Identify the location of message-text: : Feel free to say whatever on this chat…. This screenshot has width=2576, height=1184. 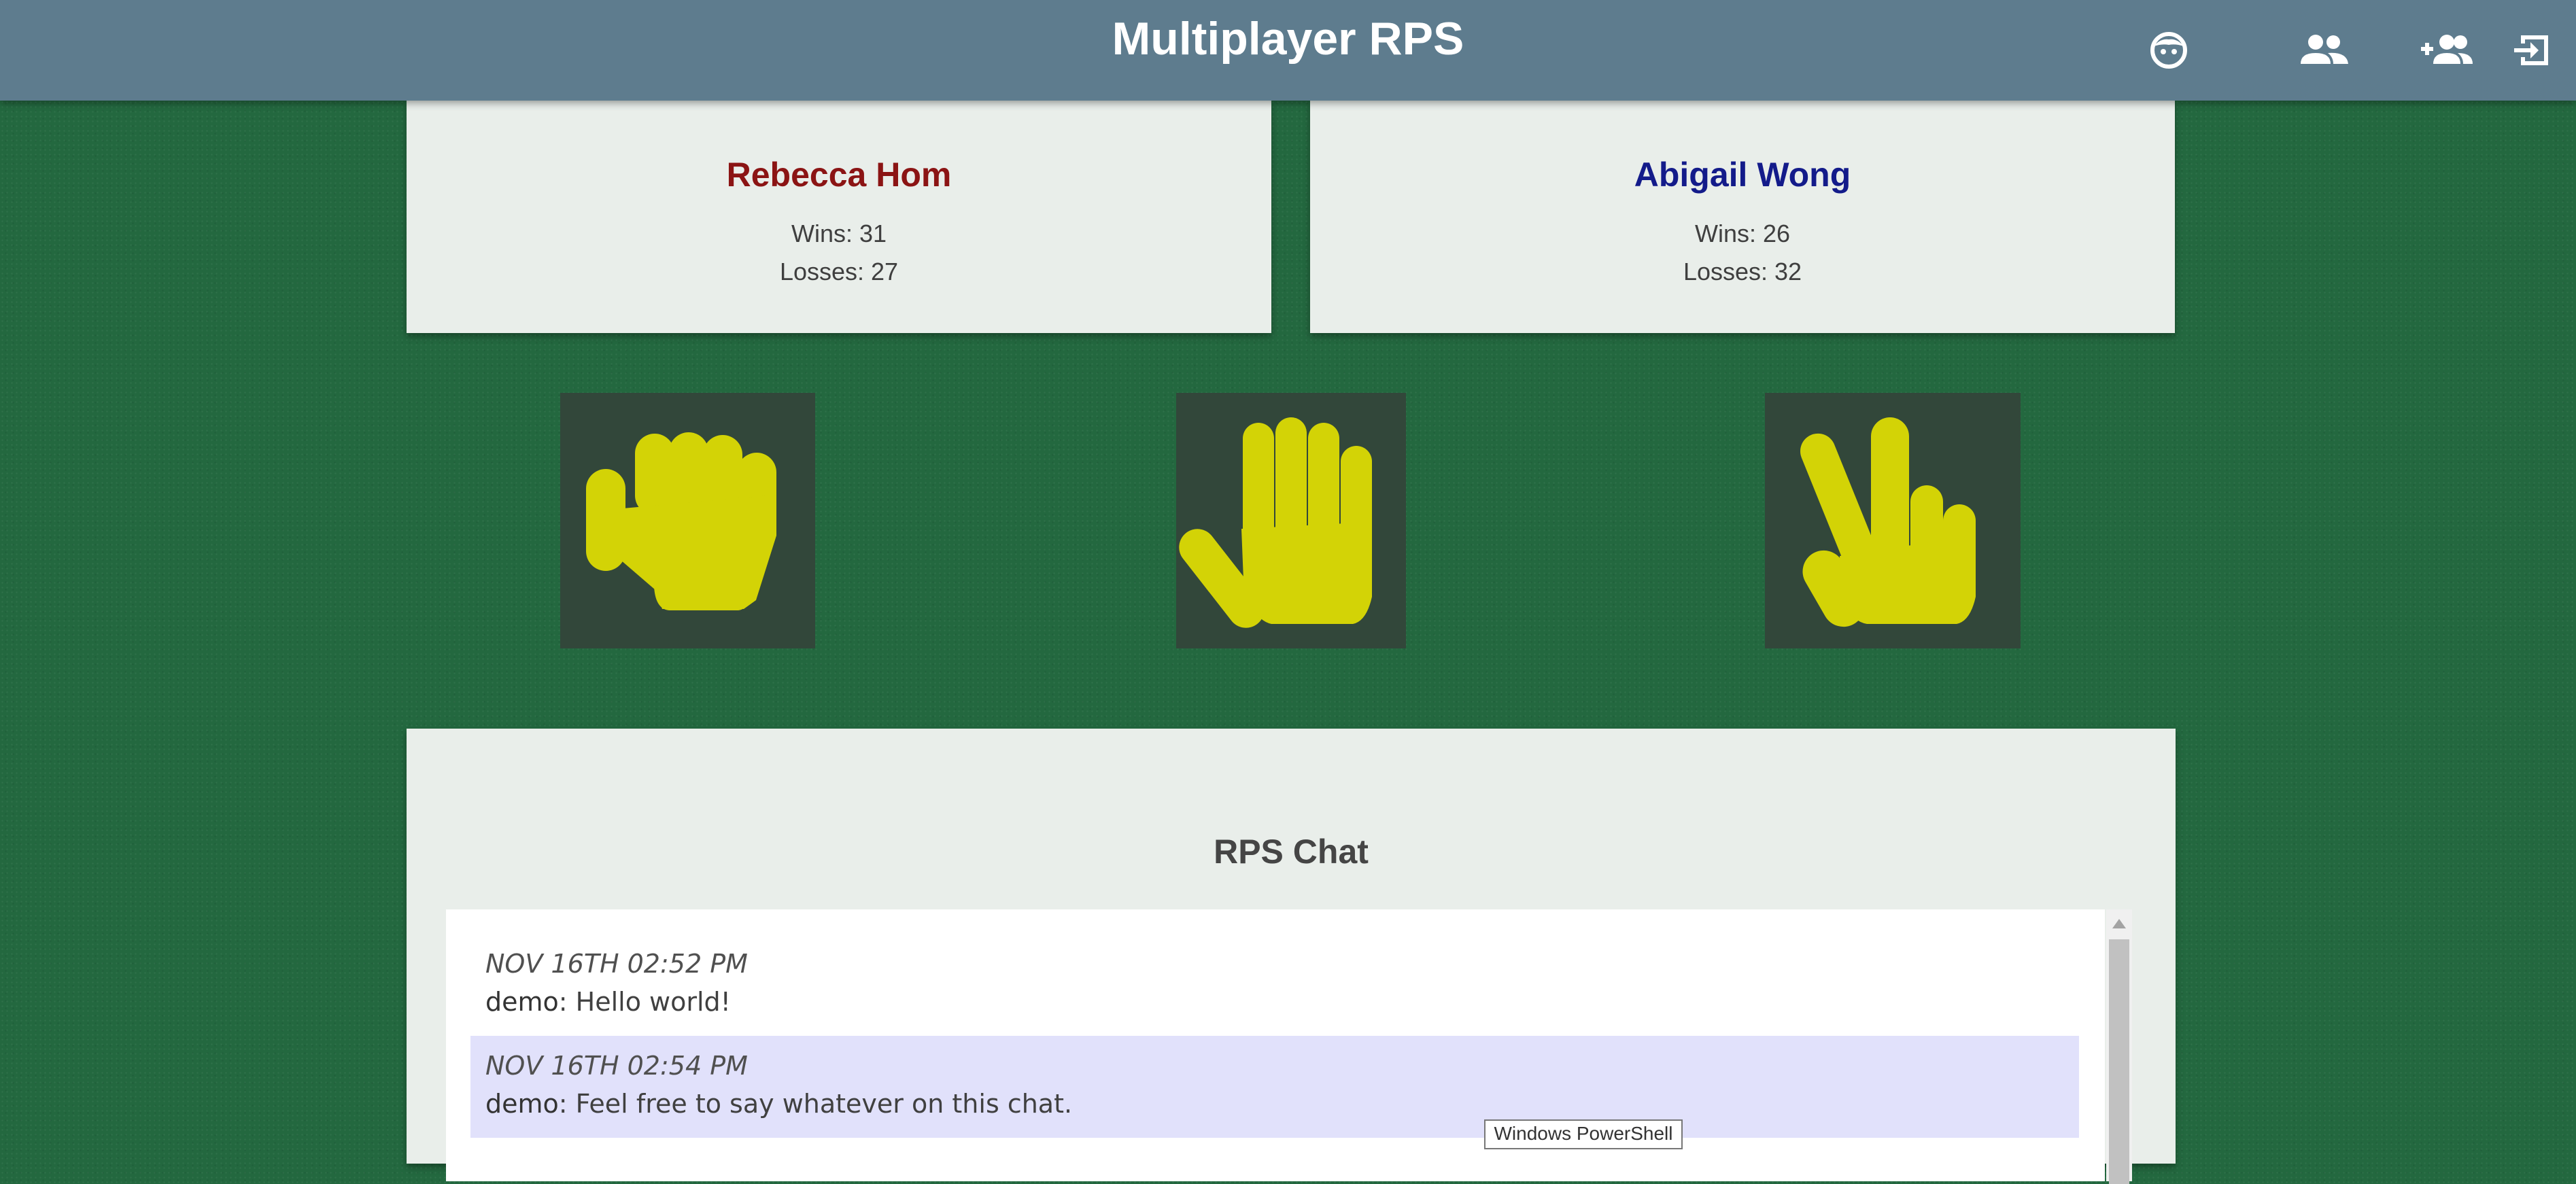
(815, 1104).